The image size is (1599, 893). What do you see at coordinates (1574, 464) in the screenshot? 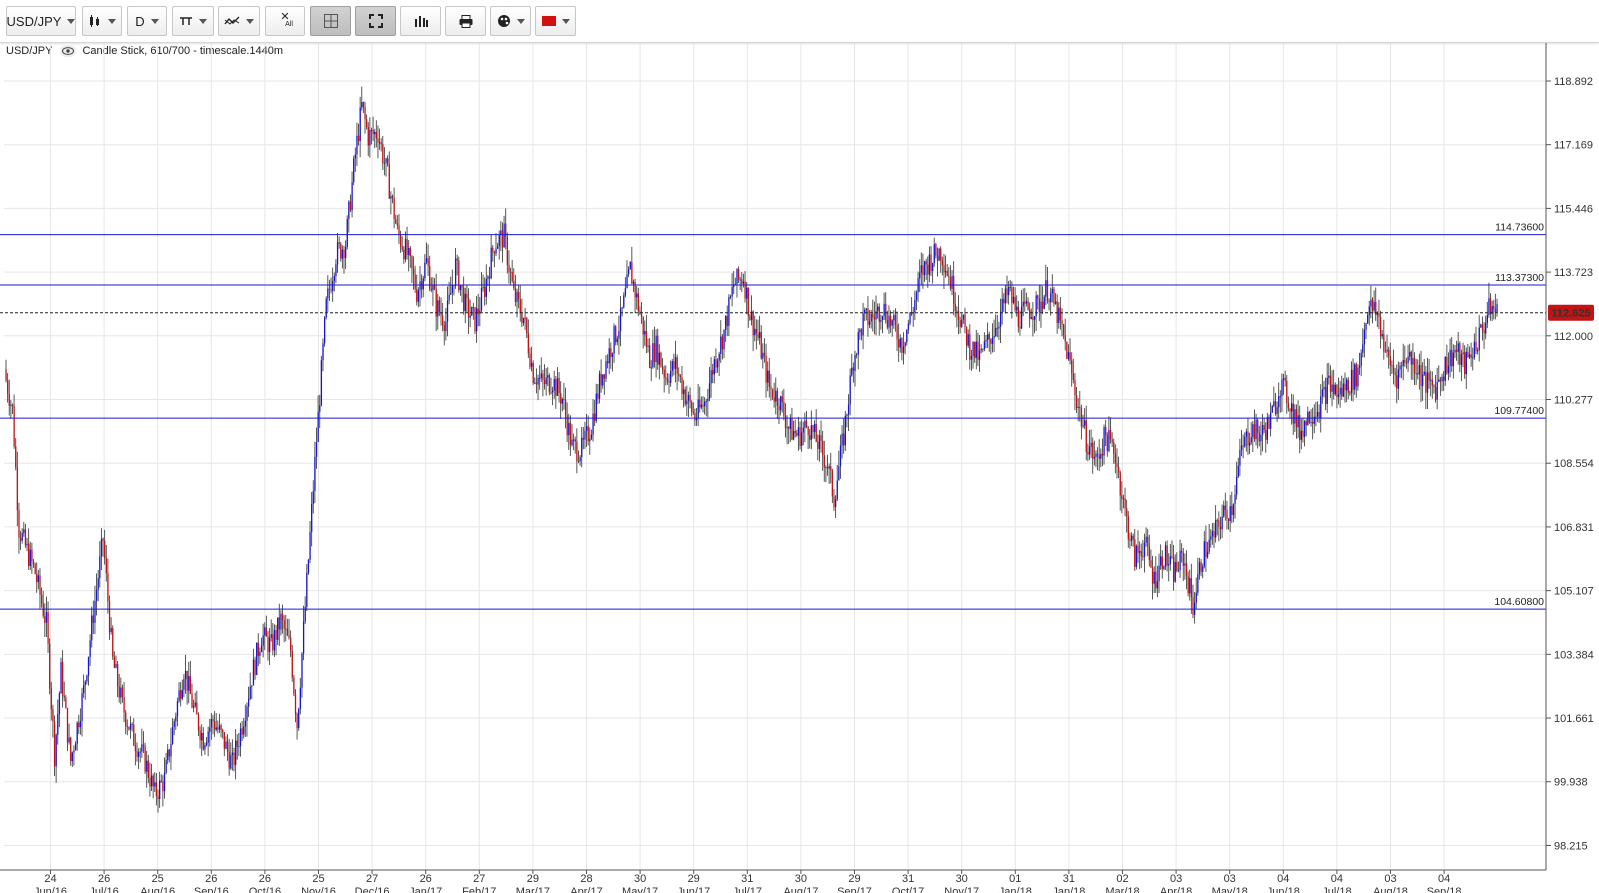
I see `y-tick-label: 108.554` at bounding box center [1574, 464].